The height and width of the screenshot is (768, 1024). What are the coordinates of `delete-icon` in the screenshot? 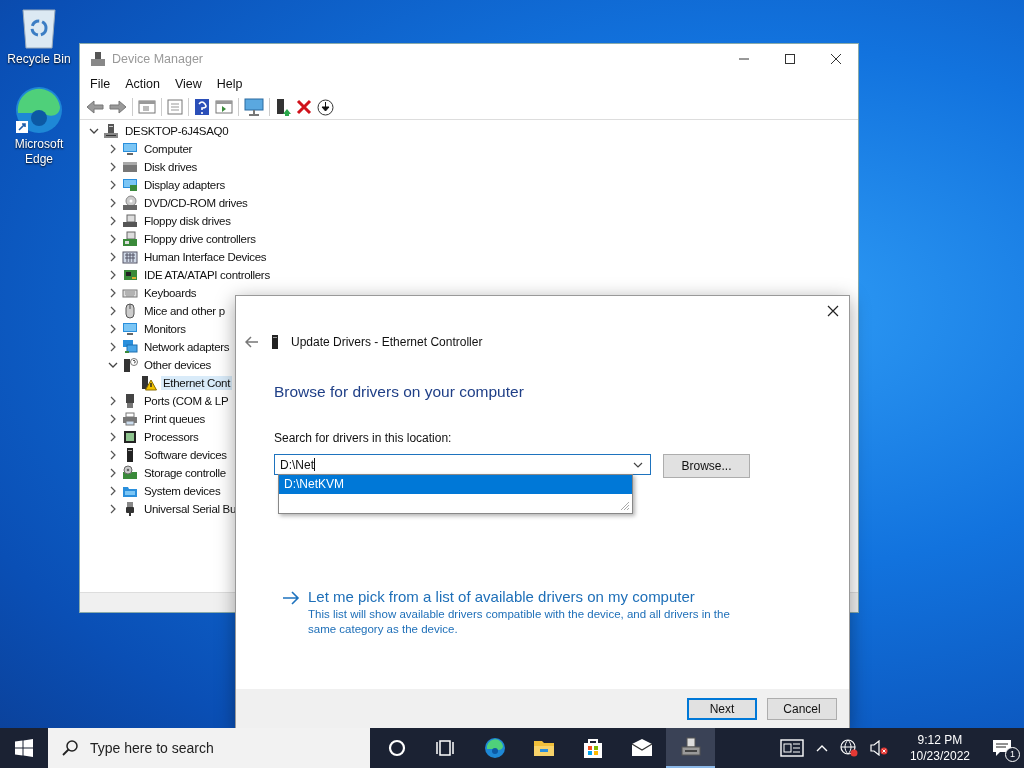 It's located at (304, 107).